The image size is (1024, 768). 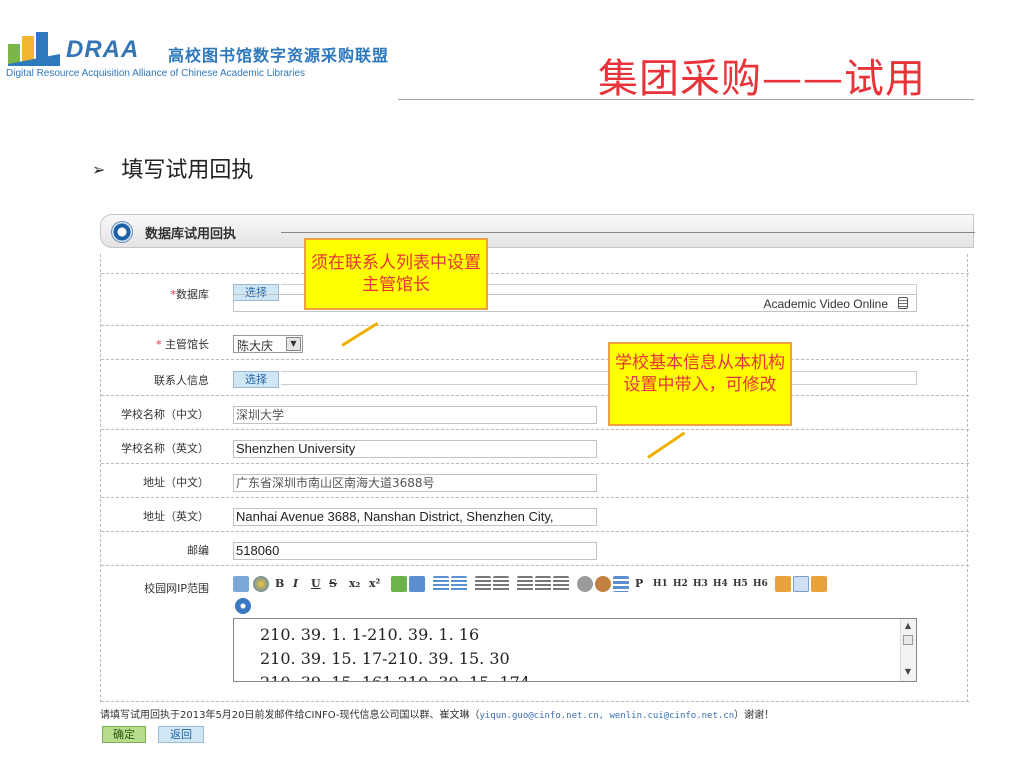 I want to click on source-icon, so click(x=241, y=584).